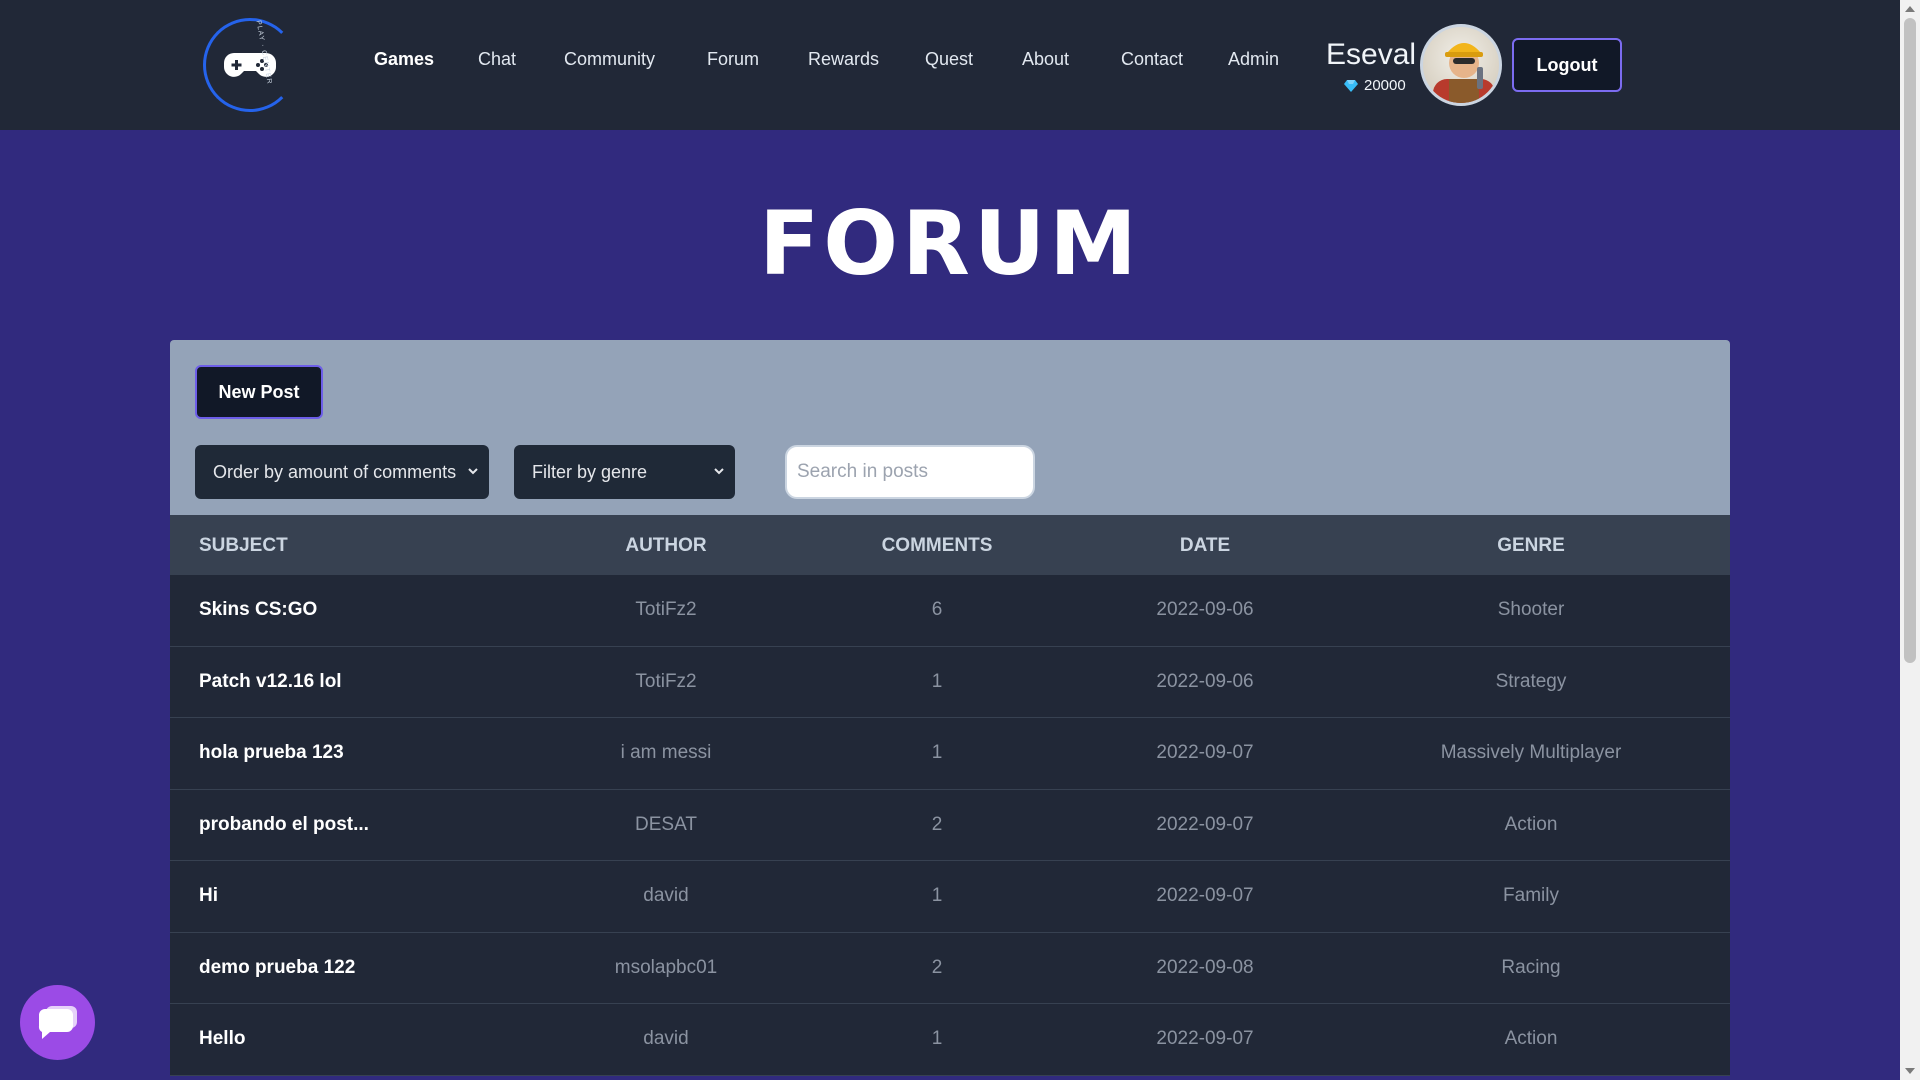 The height and width of the screenshot is (1080, 1920). Describe the element at coordinates (609, 59) in the screenshot. I see `nav-link-community: Community` at that location.